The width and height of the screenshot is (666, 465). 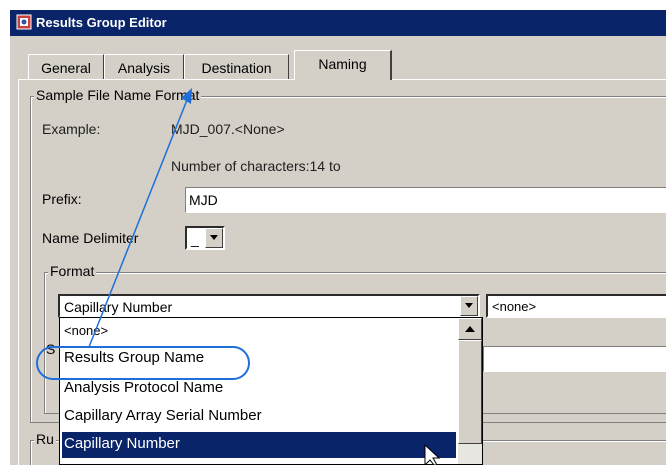 I want to click on mouse-cursor-icon, so click(x=432, y=454).